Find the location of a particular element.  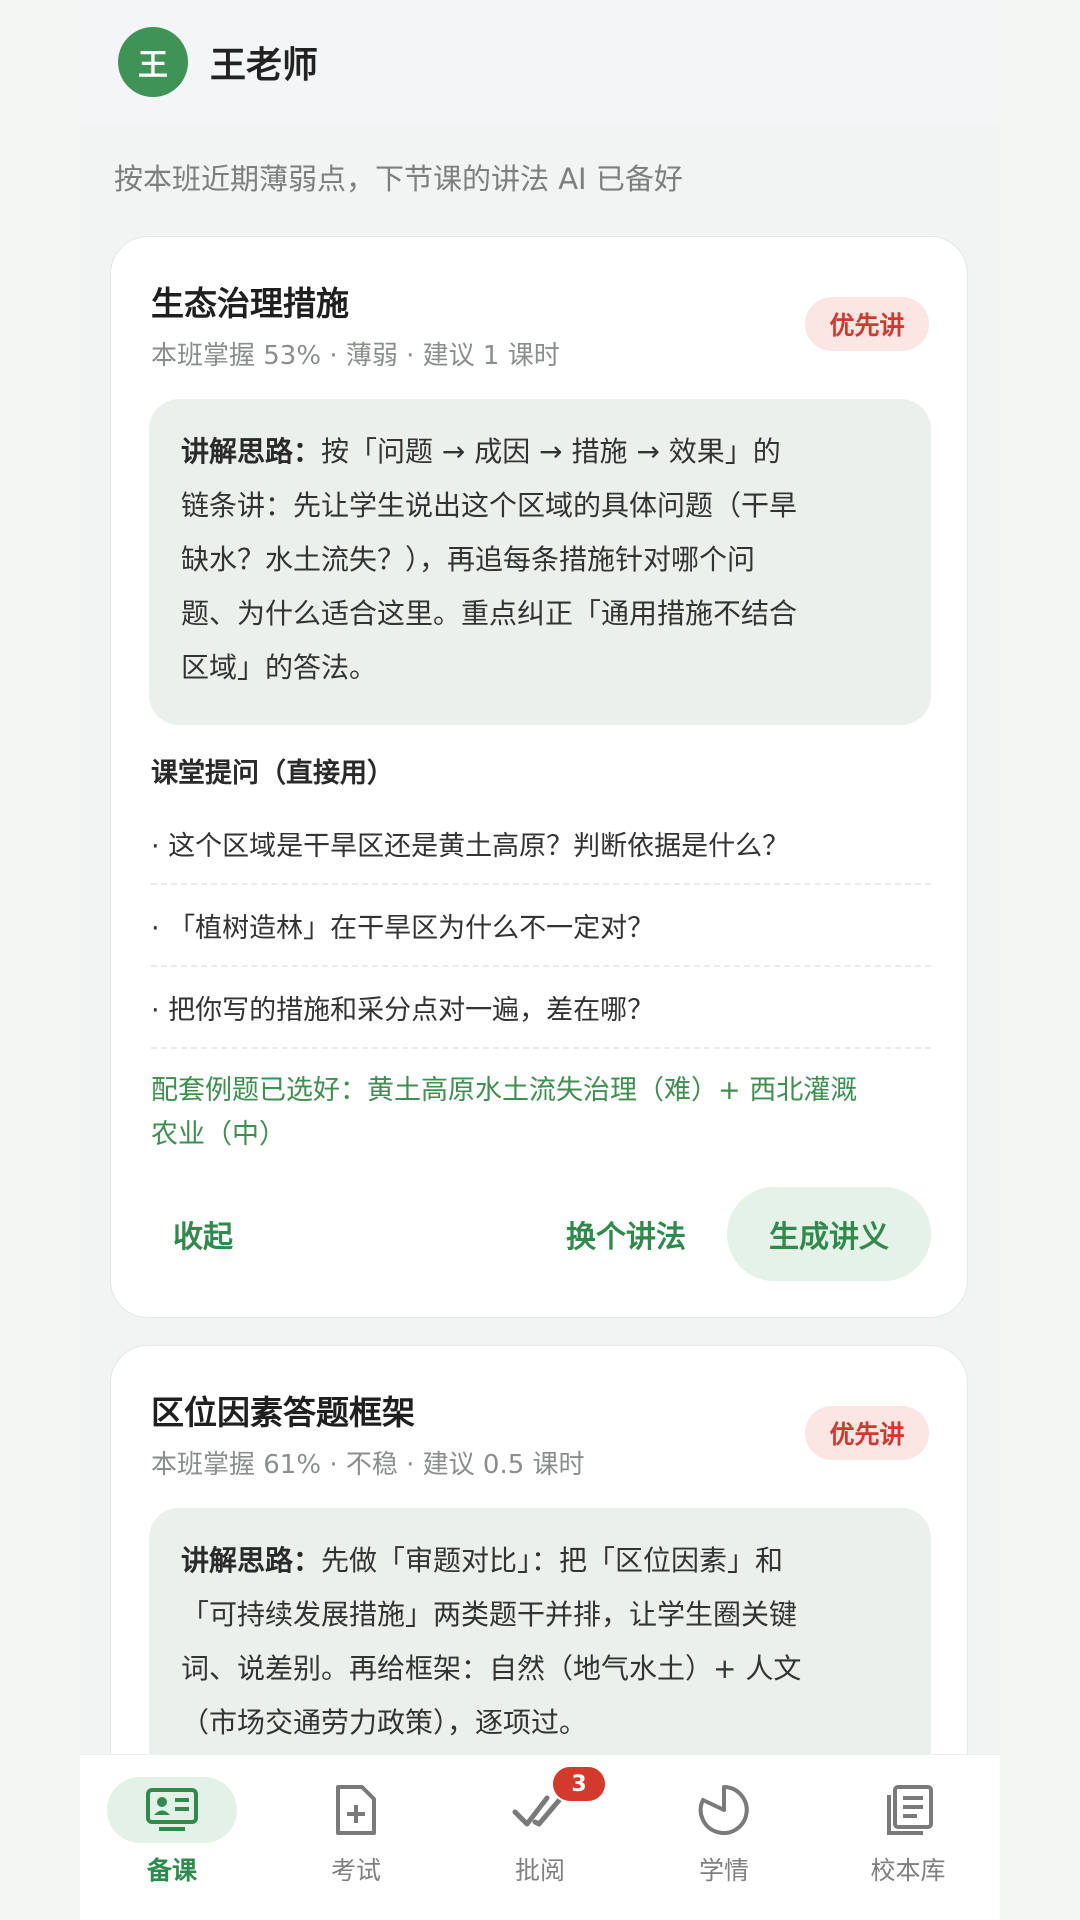

card-meta: 本班掌握 53% · 薄弱 · 建议 1 课时 is located at coordinates (355, 356).